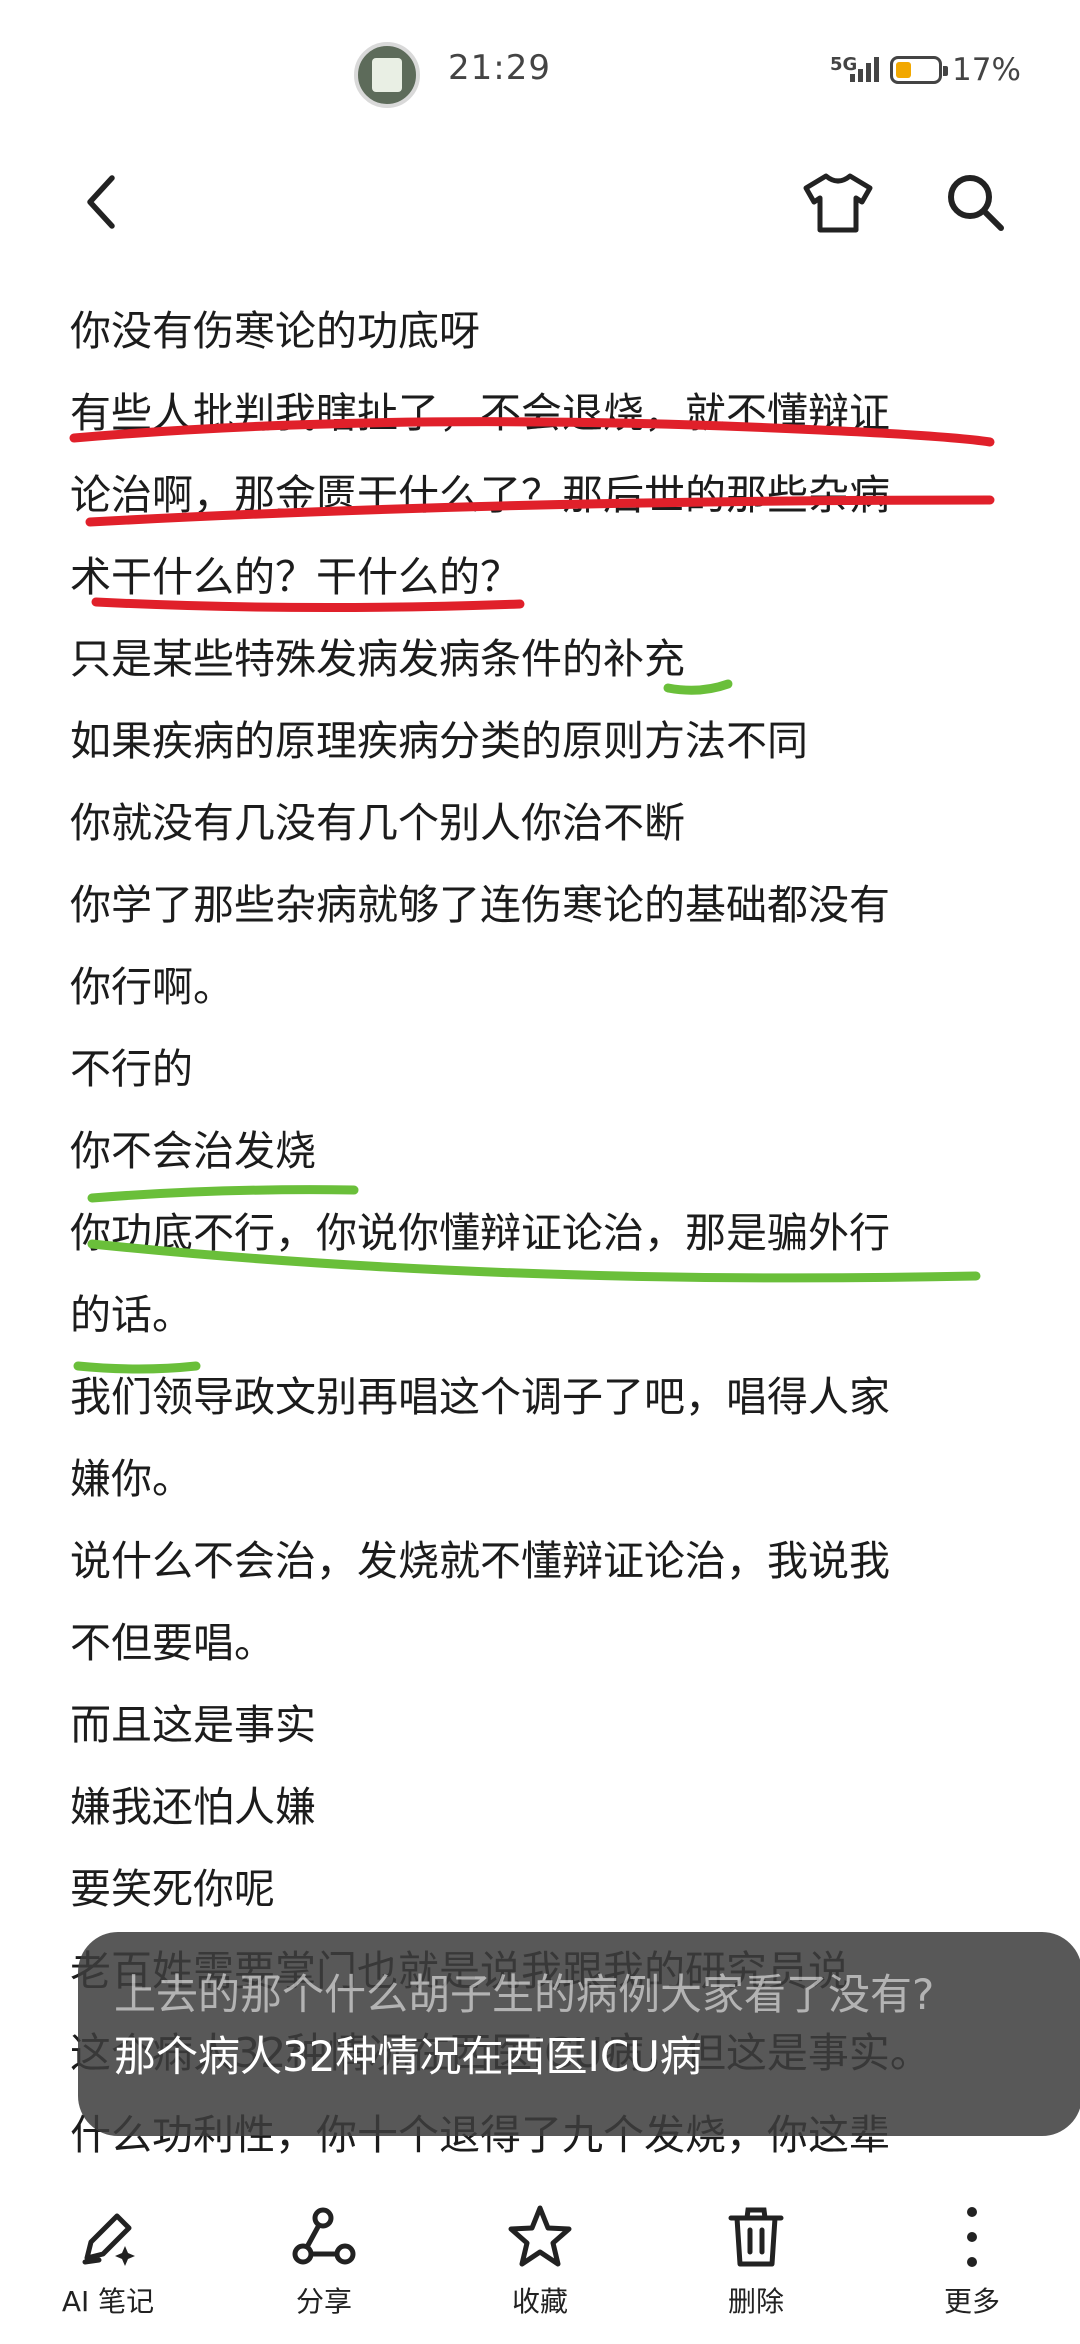 This screenshot has height=2344, width=1080. Describe the element at coordinates (408, 2056) in the screenshot. I see `toast-line-2: 那个病人32种情况在西医ICU病` at that location.